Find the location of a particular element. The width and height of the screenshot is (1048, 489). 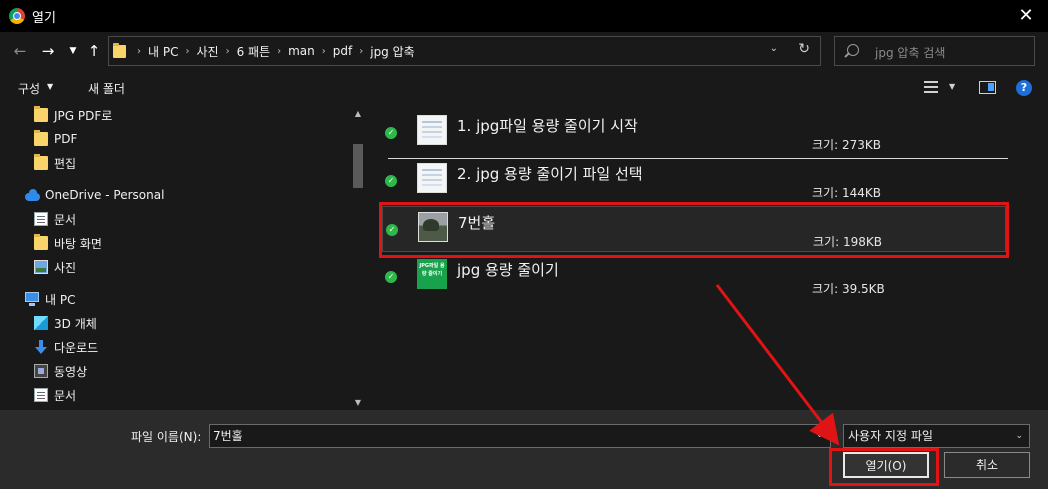

nav-item-label: 동영상 is located at coordinates (71, 371).